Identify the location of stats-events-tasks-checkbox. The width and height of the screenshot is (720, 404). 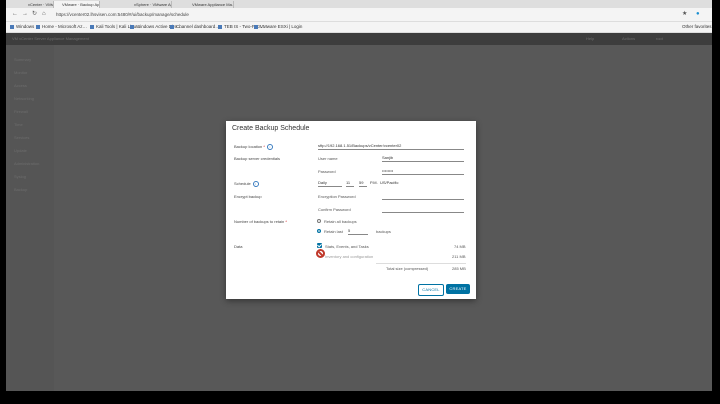
(319, 245).